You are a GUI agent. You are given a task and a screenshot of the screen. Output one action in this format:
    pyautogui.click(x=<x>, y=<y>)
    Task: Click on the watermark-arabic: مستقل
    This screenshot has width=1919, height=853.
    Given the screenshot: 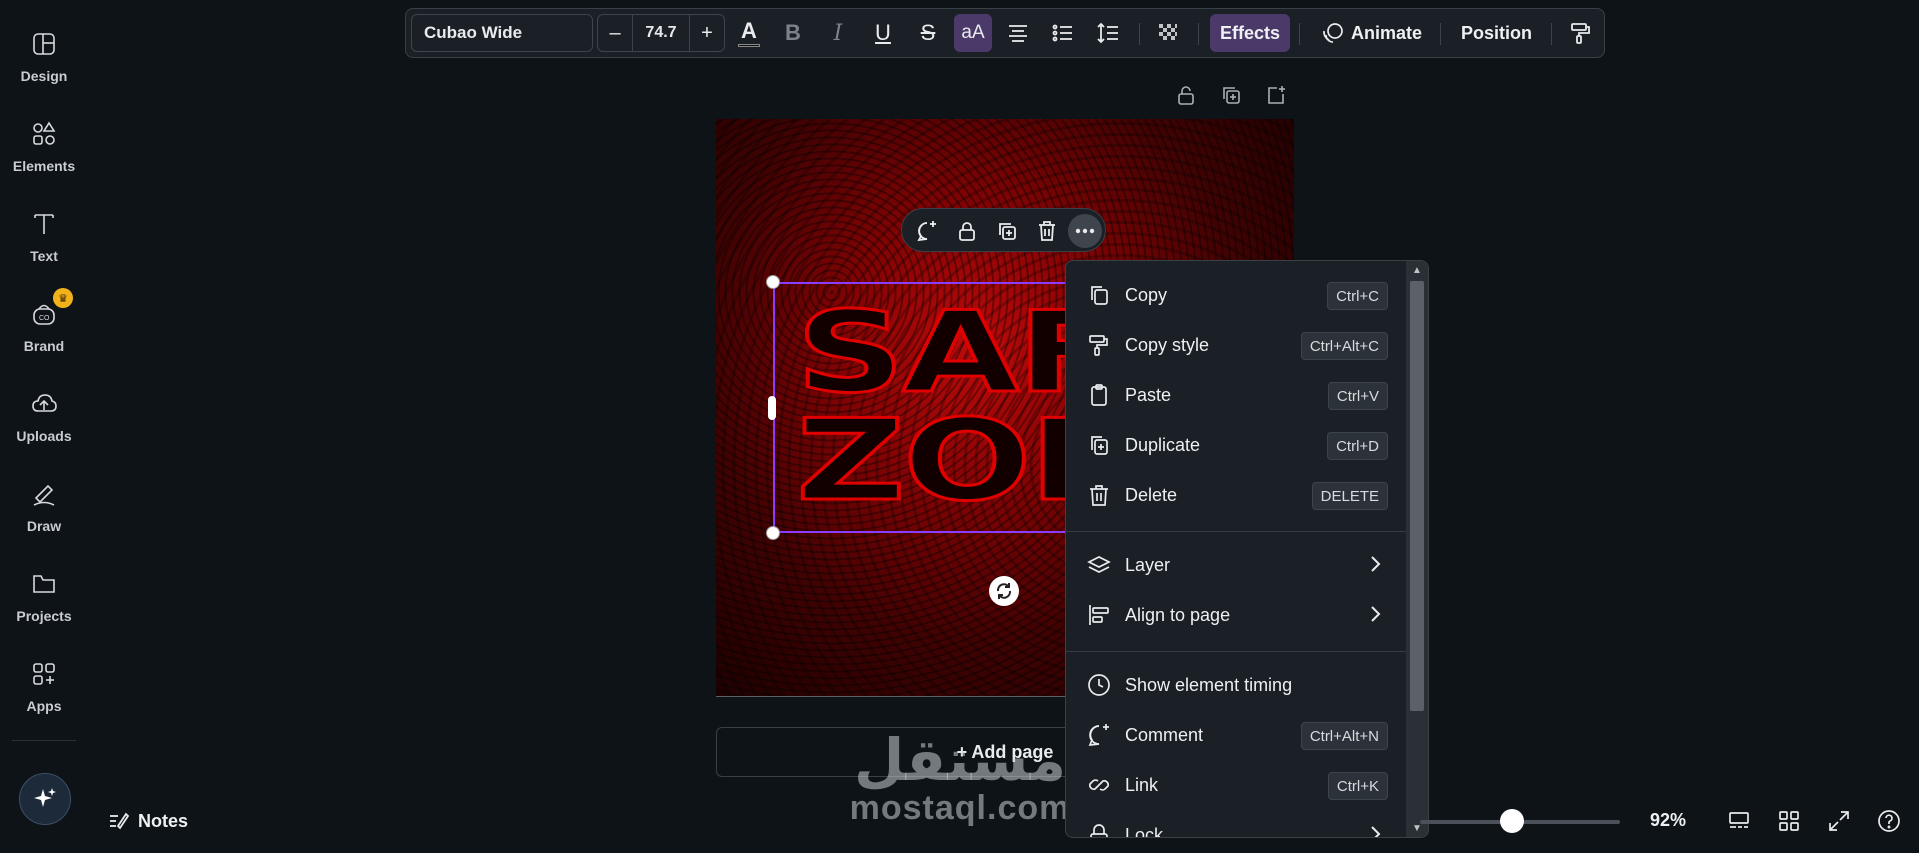 What is the action you would take?
    pyautogui.click(x=960, y=760)
    